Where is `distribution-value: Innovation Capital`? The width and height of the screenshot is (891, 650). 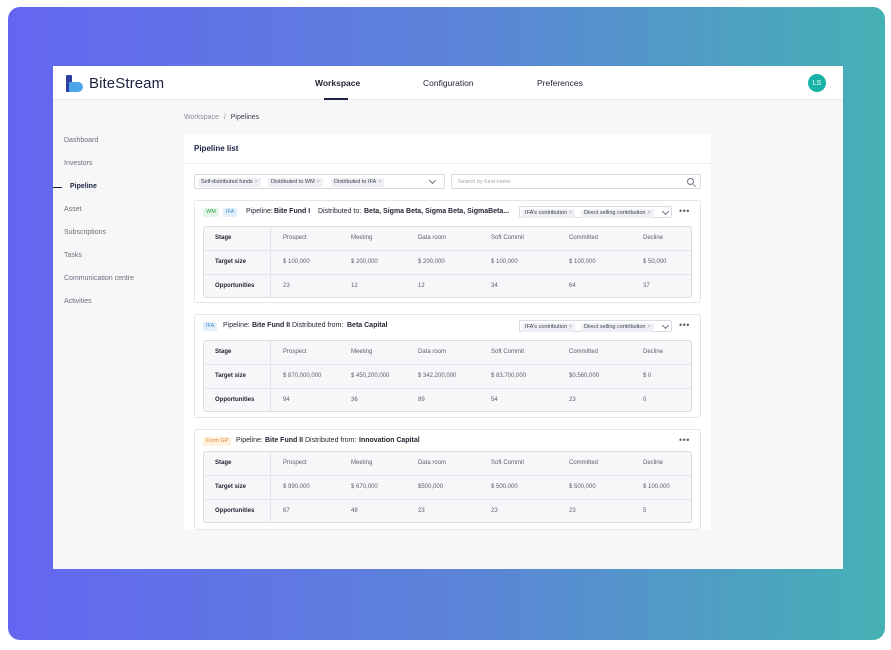 distribution-value: Innovation Capital is located at coordinates (389, 440).